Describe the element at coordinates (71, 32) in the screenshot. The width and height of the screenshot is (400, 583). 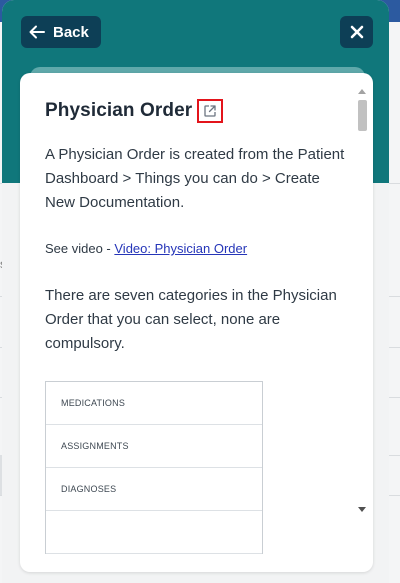
I see `back-button-label: Back` at that location.